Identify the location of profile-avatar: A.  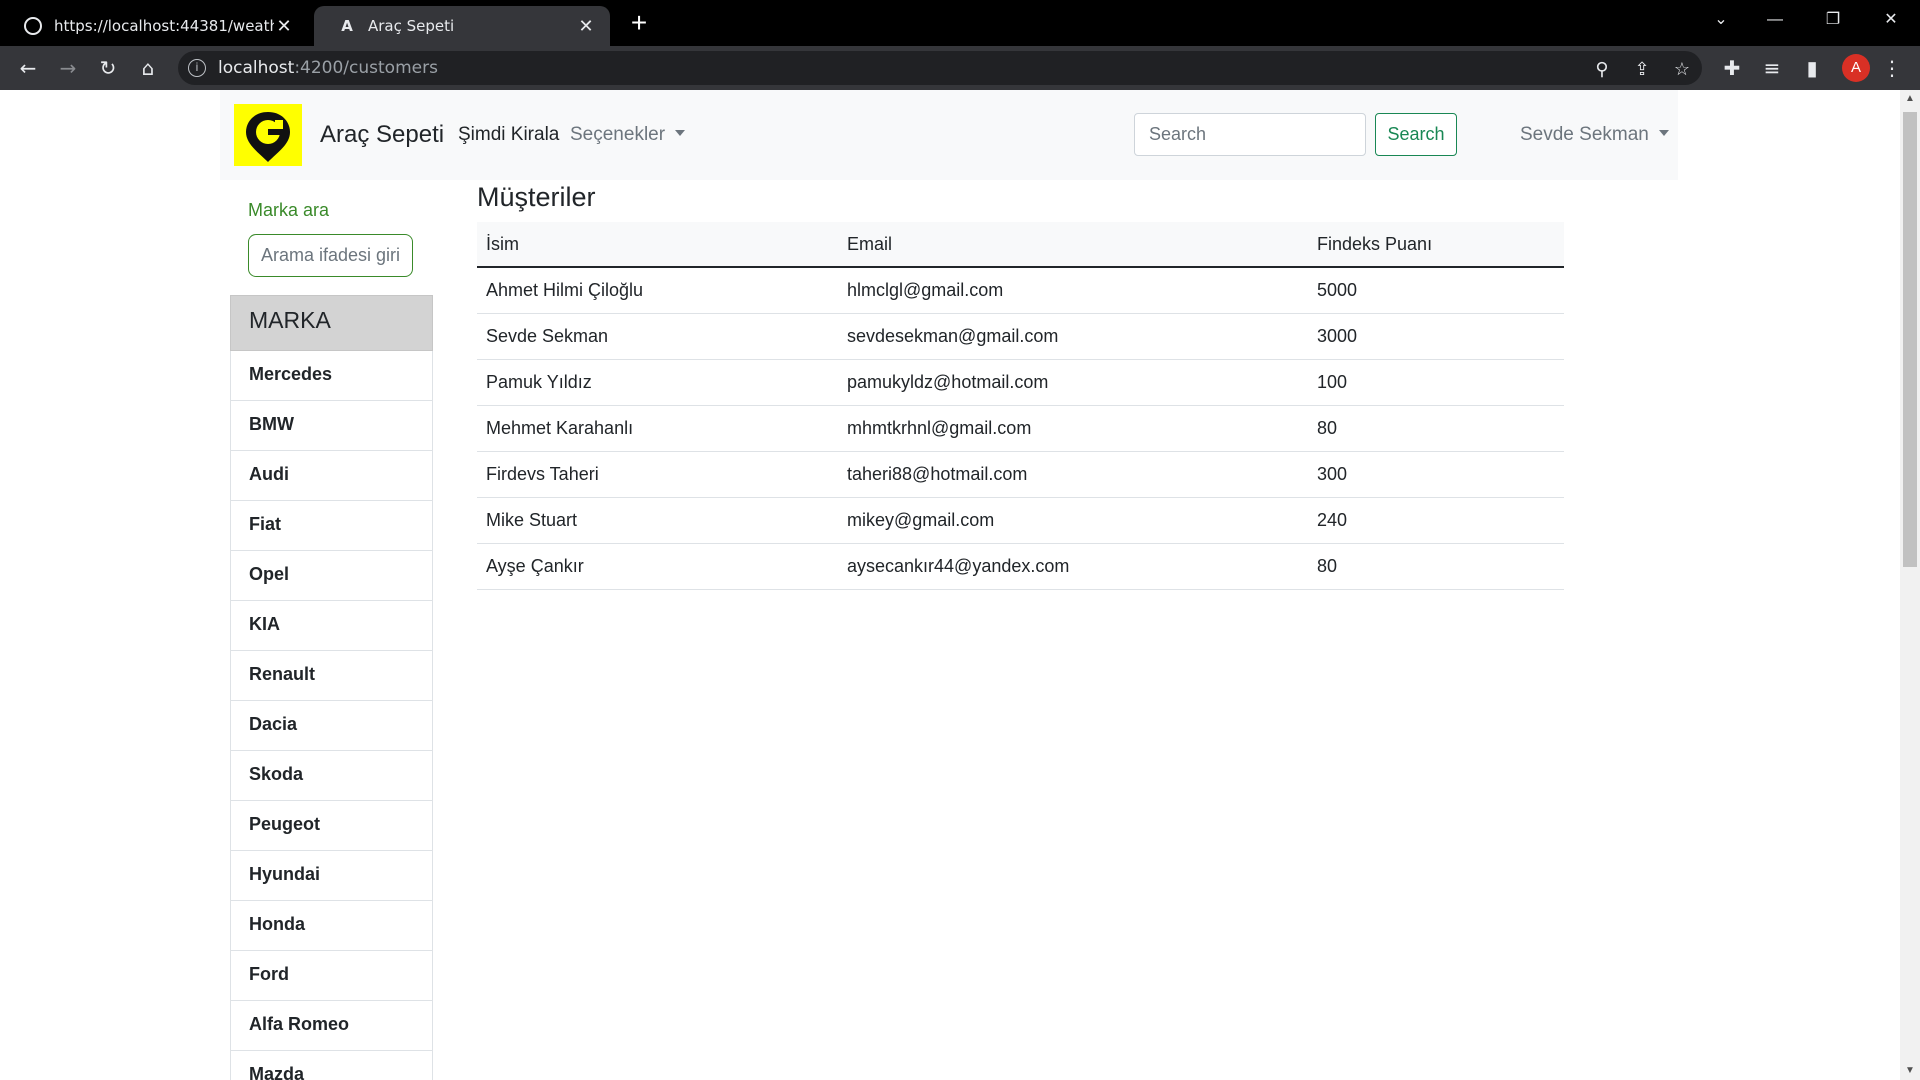
(1856, 68).